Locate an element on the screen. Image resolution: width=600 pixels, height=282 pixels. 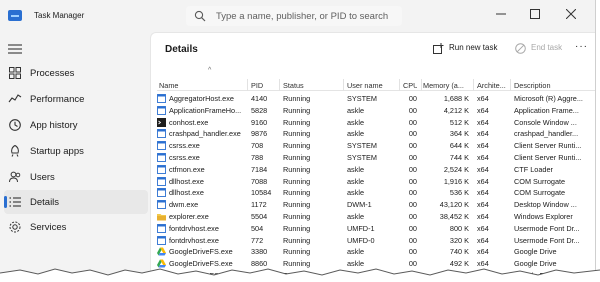
process-description: CTF Loader is located at coordinates (533, 169).